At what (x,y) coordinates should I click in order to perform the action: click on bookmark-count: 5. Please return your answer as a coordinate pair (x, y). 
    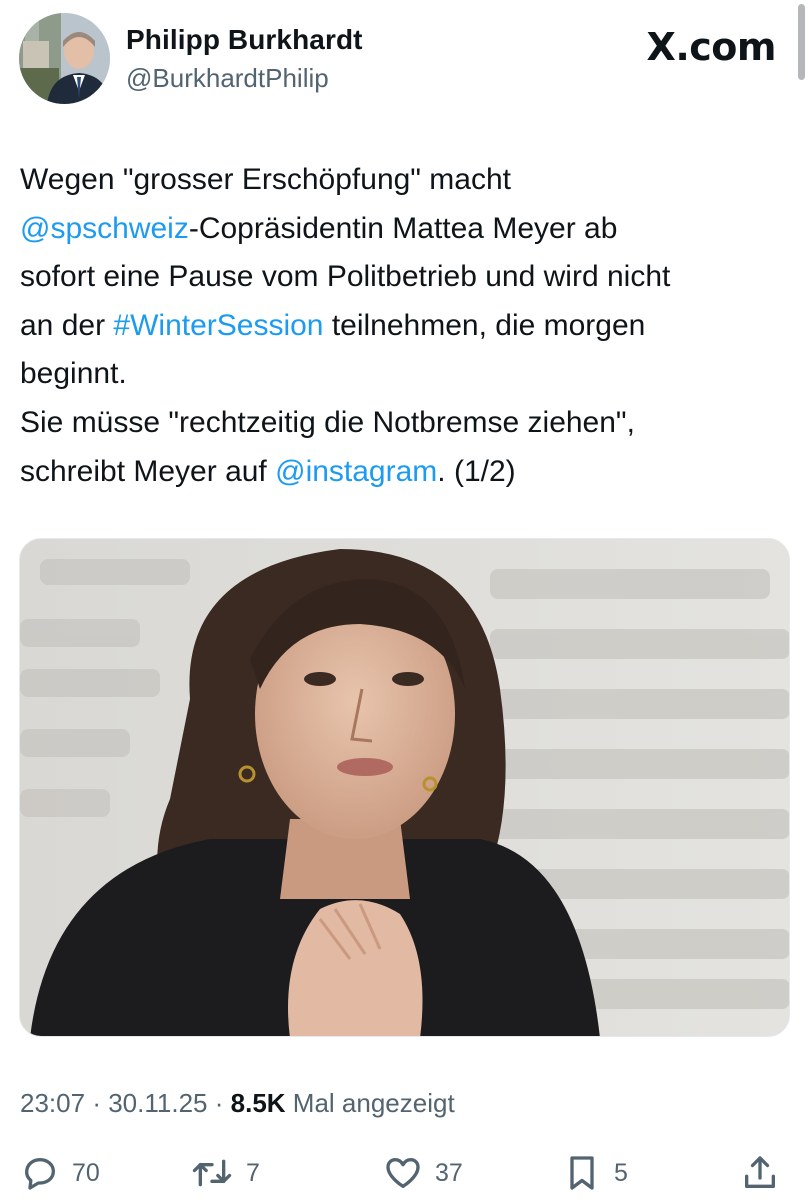
    Looking at the image, I should click on (621, 1172).